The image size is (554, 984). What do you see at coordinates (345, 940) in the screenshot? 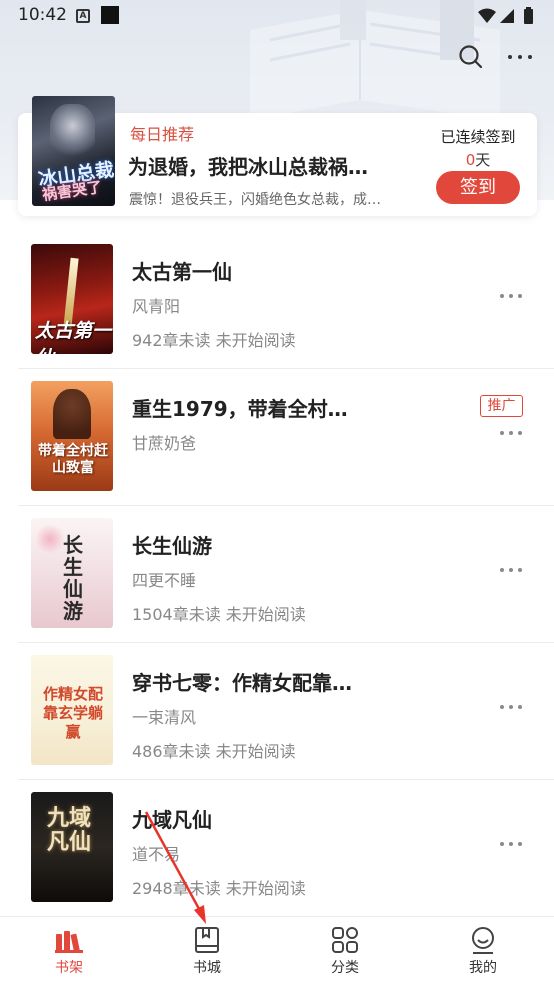
I see `category-icon` at bounding box center [345, 940].